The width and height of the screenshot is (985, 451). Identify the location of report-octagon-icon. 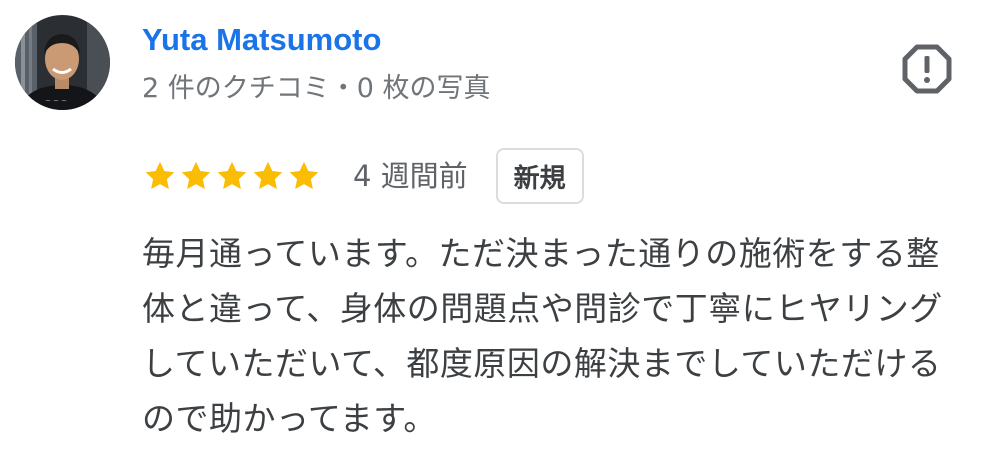
(927, 69).